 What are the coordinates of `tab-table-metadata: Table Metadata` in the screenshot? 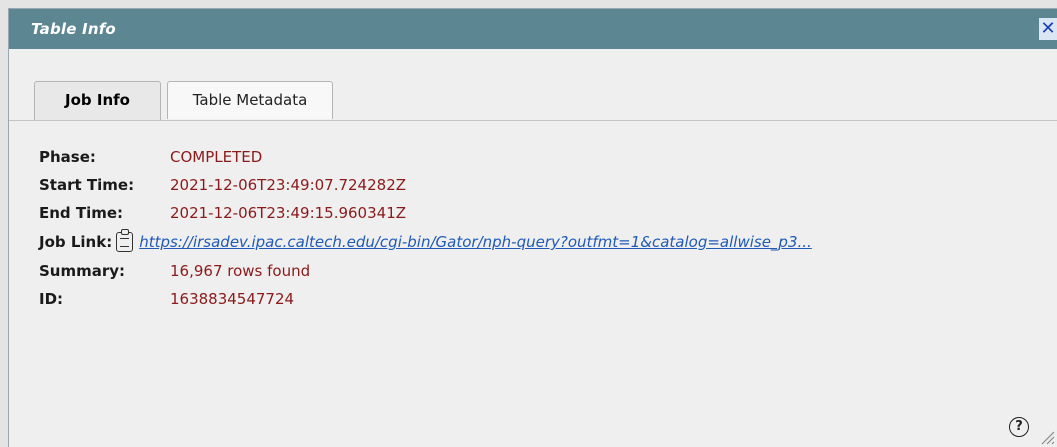 It's located at (250, 100).